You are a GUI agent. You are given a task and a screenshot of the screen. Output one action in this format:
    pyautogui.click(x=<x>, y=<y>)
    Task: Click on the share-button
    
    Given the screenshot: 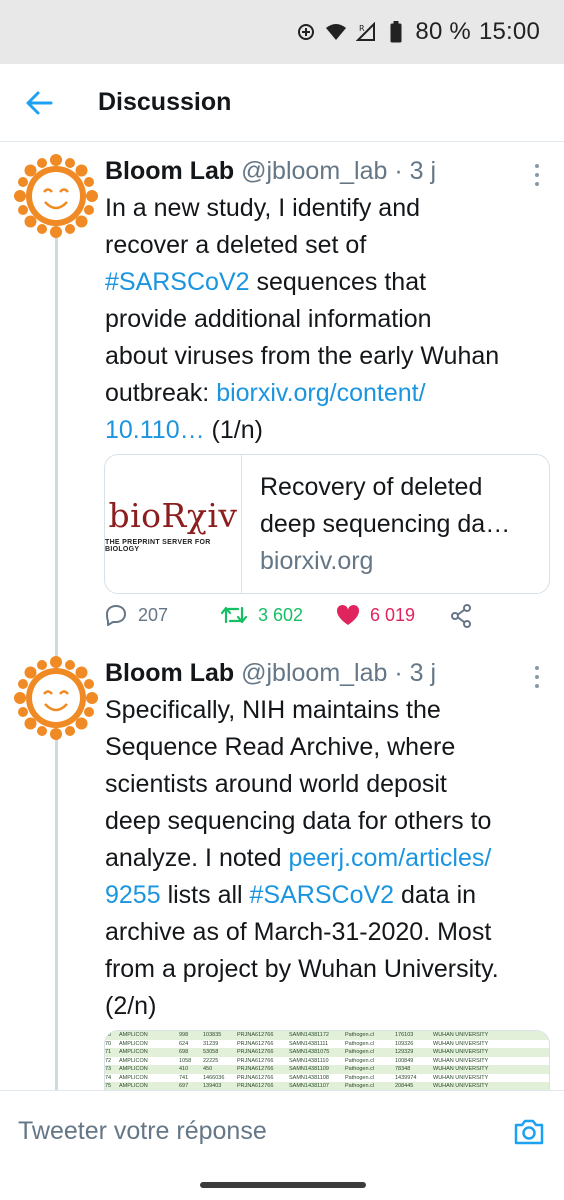 What is the action you would take?
    pyautogui.click(x=461, y=616)
    